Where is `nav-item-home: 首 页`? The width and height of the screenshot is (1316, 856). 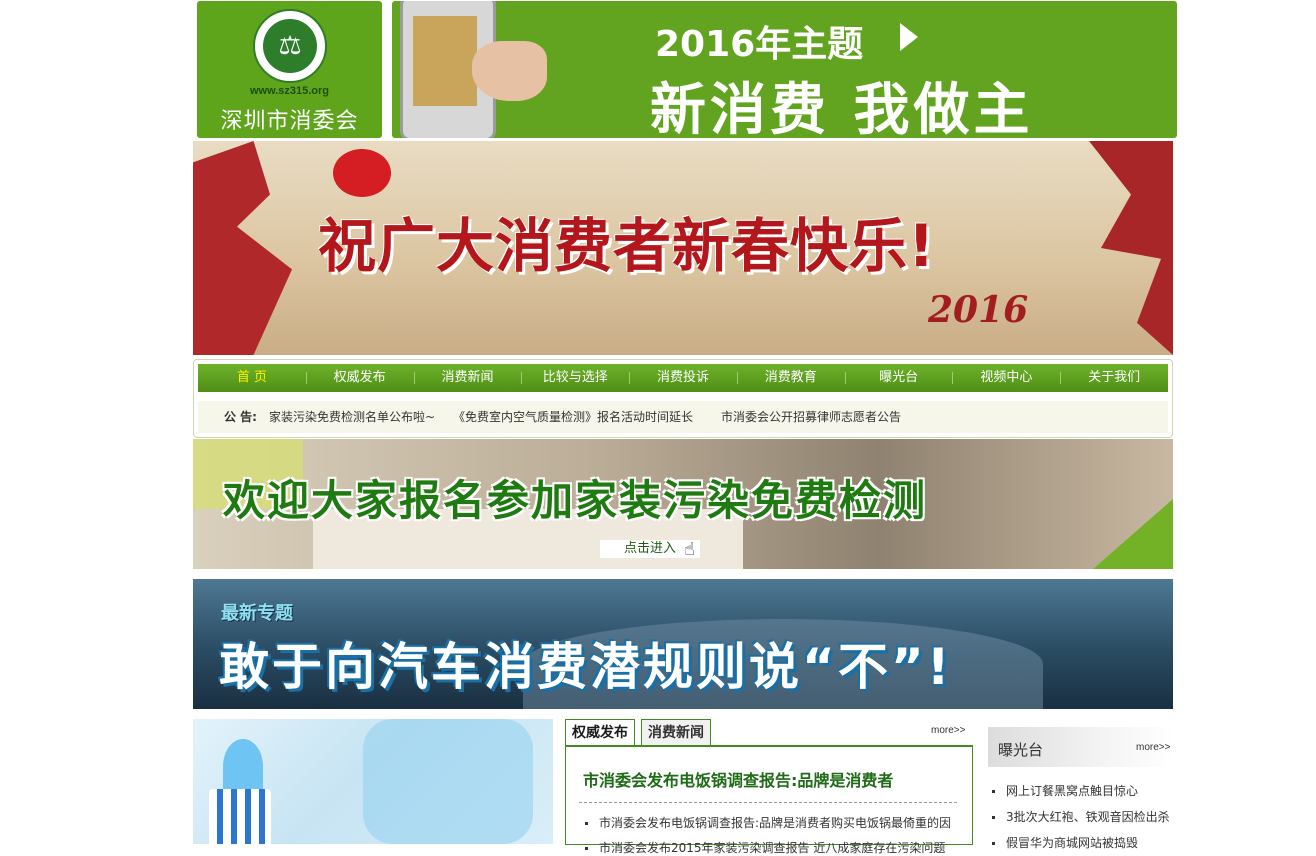 nav-item-home: 首 页 is located at coordinates (252, 378).